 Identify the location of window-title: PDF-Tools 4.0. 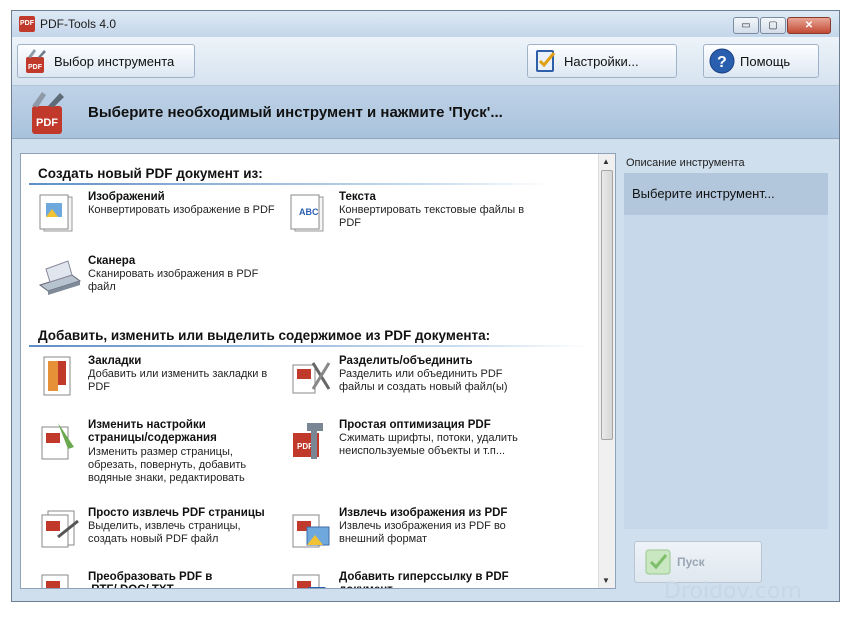
(78, 24).